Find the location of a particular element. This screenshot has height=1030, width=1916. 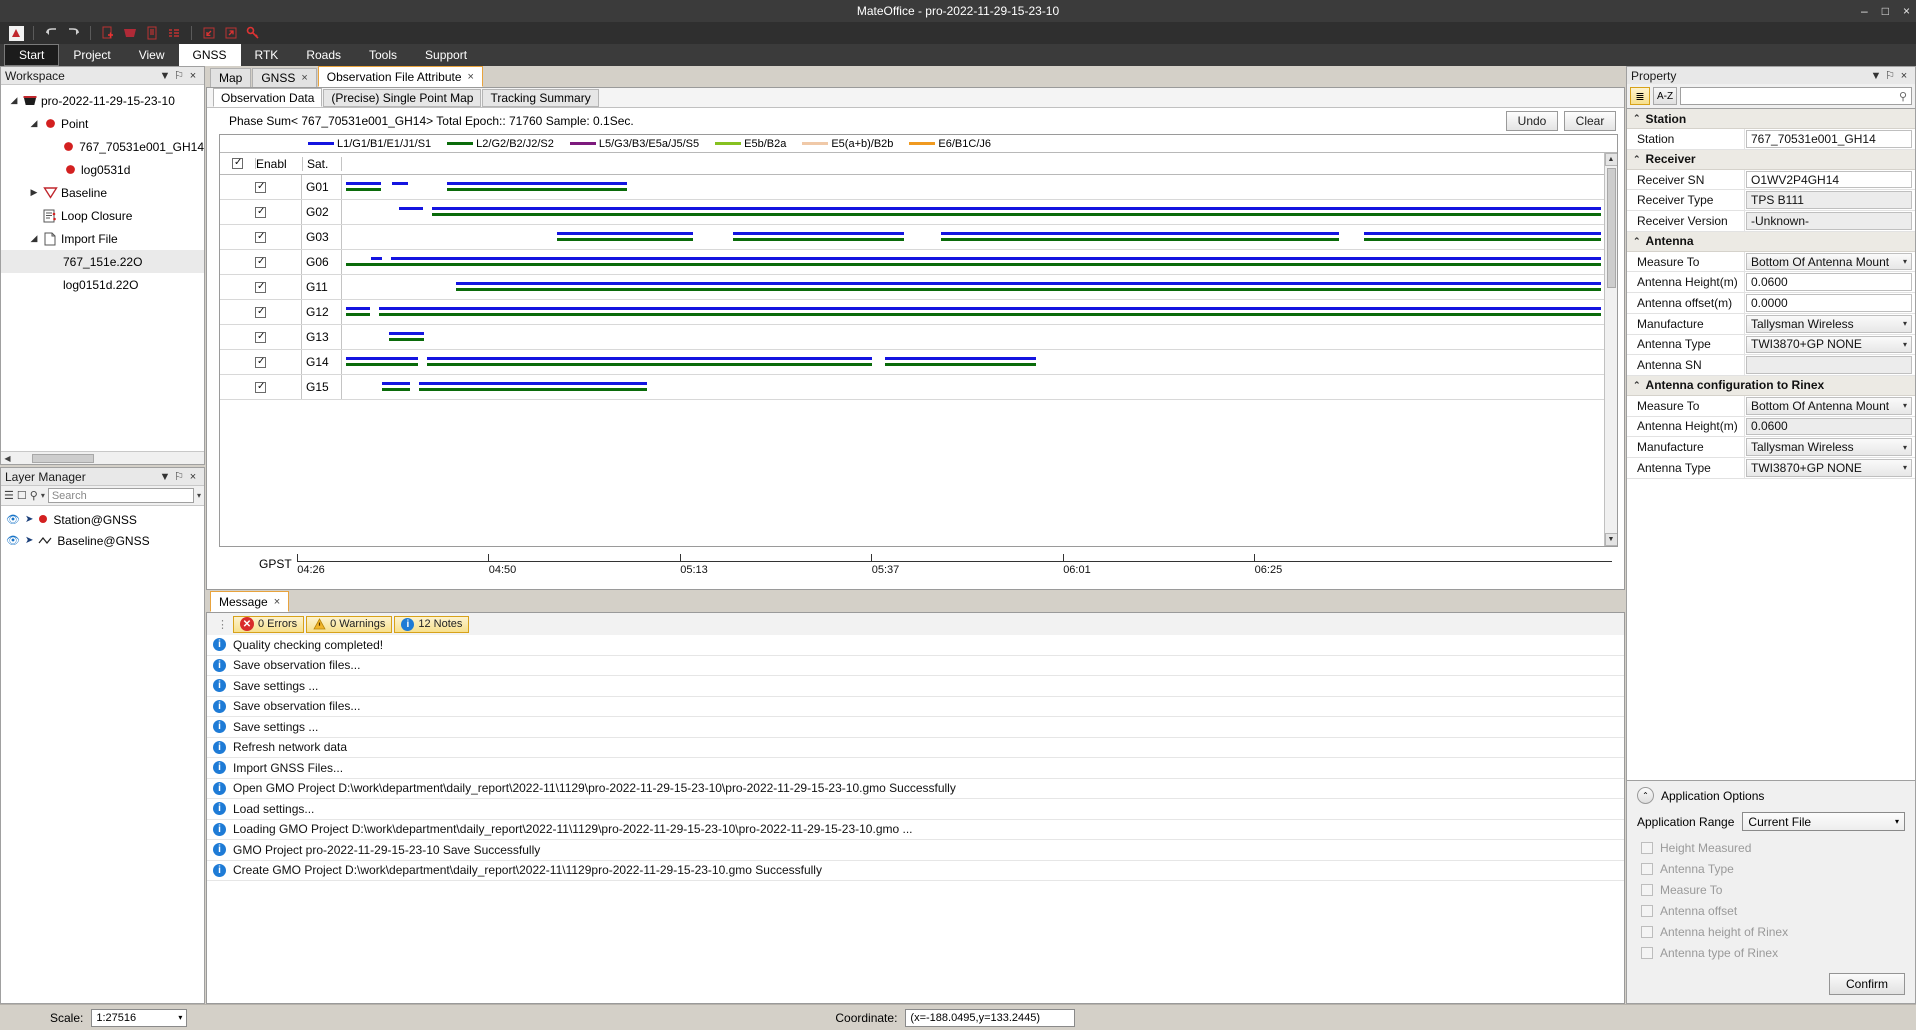

message-row: i Refresh network data is located at coordinates (915, 748).